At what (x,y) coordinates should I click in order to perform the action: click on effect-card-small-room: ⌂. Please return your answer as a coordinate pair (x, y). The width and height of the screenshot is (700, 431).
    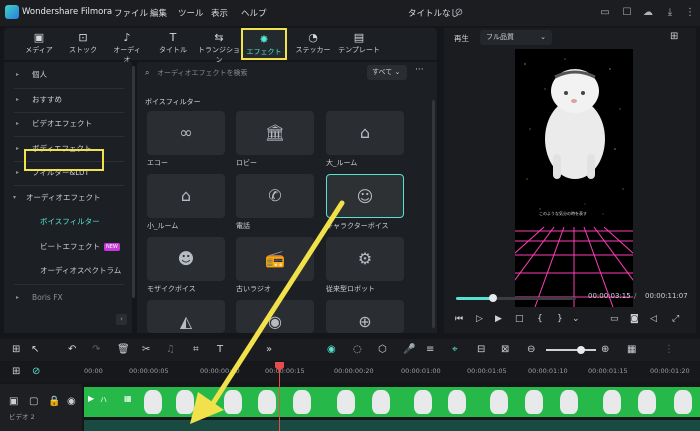
    Looking at the image, I should click on (186, 196).